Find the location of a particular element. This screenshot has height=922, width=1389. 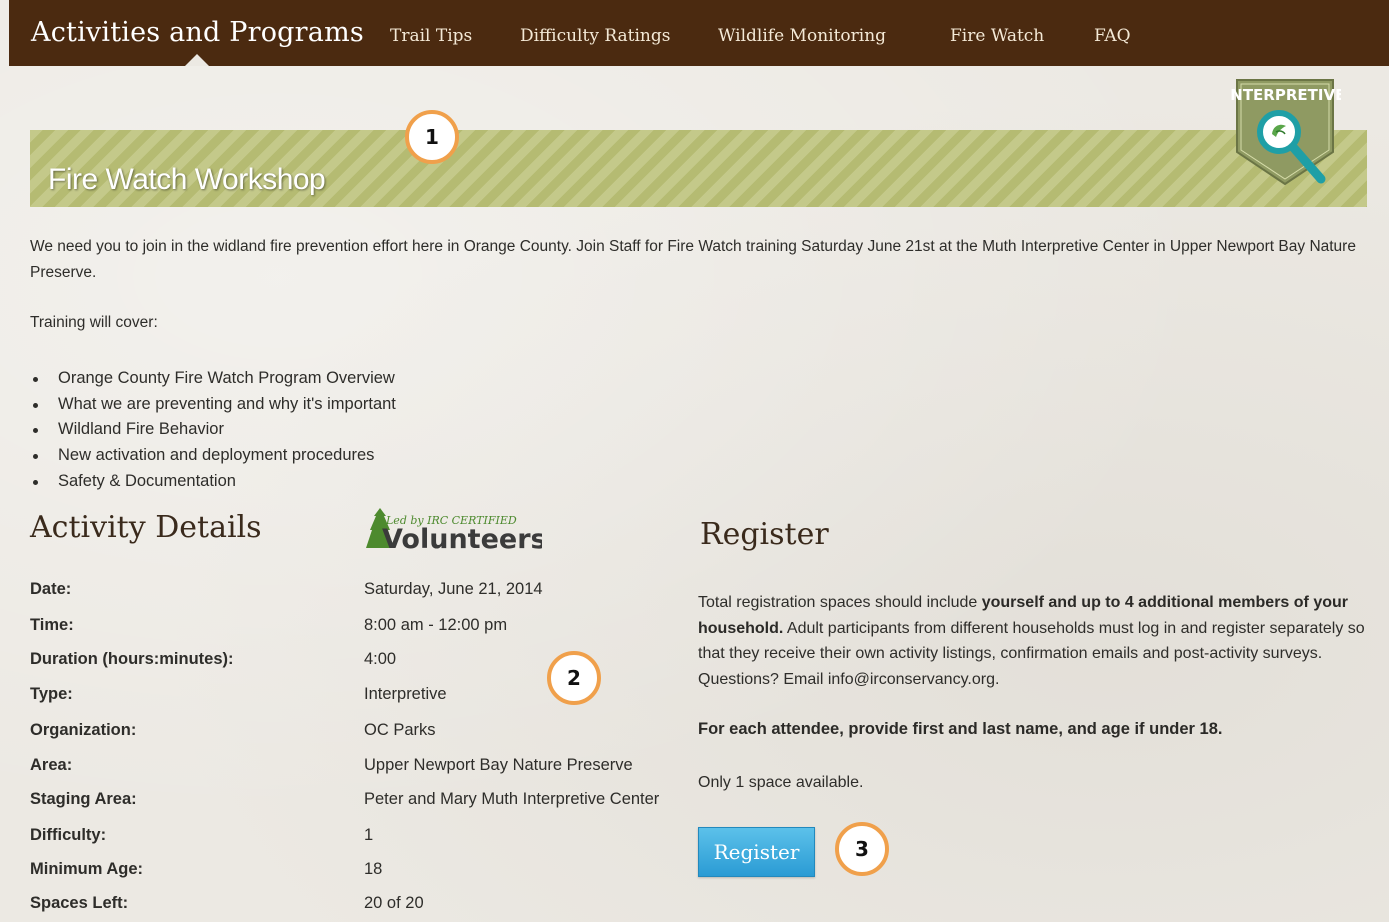

table-row: Date: Saturday, June 21, 2014 is located at coordinates (370, 592).